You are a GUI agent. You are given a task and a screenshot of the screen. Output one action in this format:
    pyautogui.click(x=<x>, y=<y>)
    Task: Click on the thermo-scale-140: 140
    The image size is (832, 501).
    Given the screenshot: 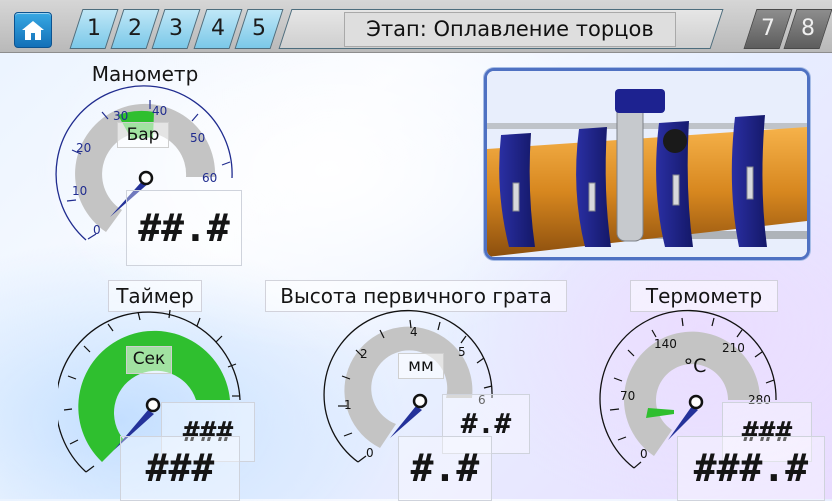 What is the action you would take?
    pyautogui.click(x=665, y=344)
    